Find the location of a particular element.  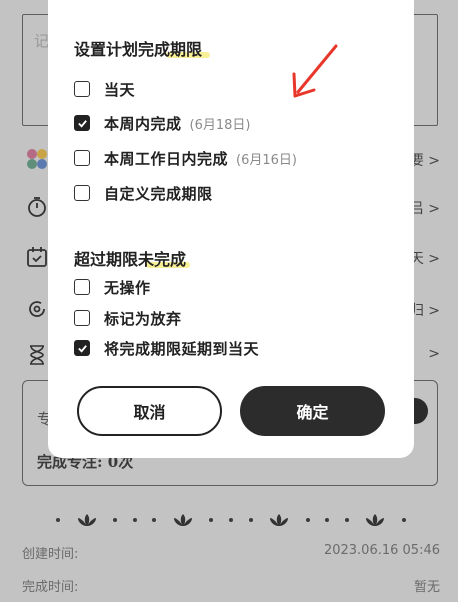

option-label: 标记为放弃 is located at coordinates (143, 318).